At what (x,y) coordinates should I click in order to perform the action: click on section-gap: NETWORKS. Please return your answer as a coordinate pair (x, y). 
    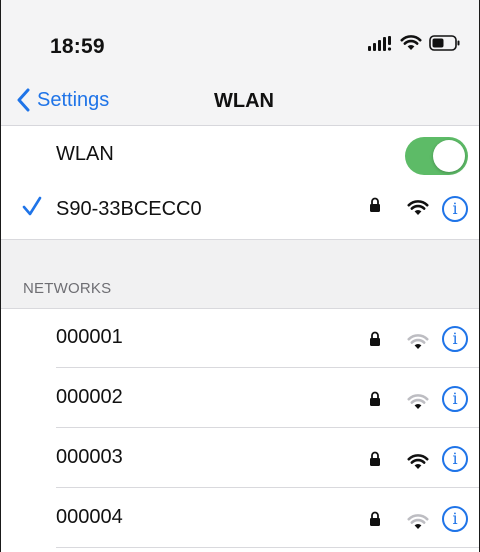
    Looking at the image, I should click on (240, 274).